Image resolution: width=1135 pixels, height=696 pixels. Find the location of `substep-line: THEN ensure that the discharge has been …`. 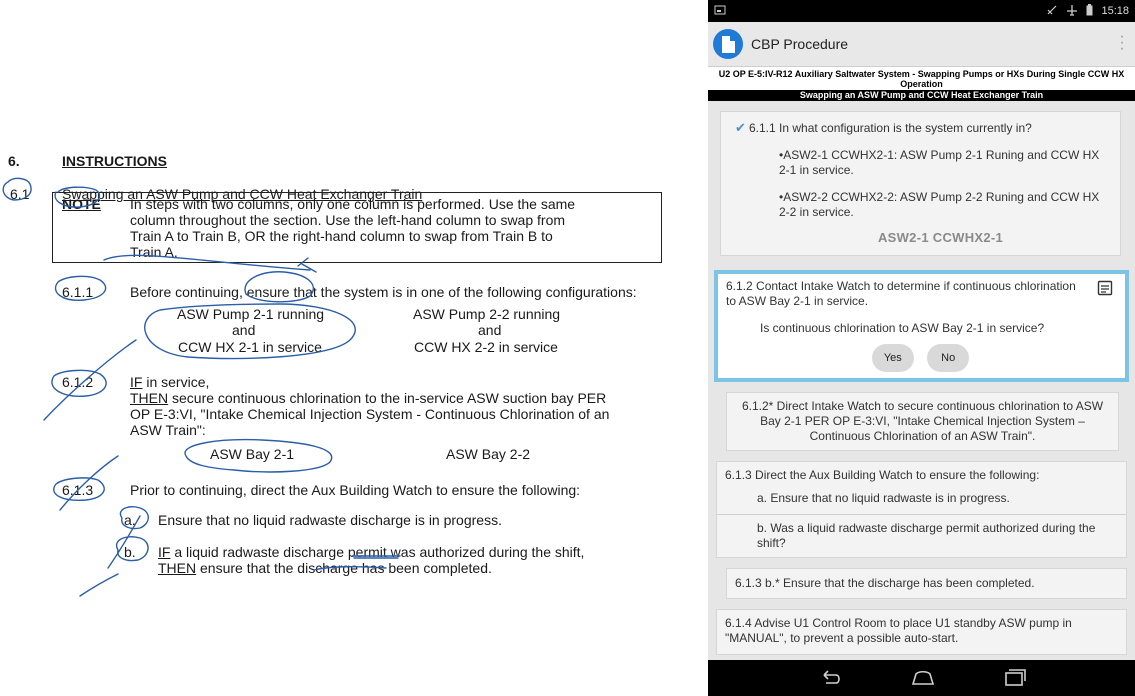

substep-line: THEN ensure that the discharge has been … is located at coordinates (325, 568).